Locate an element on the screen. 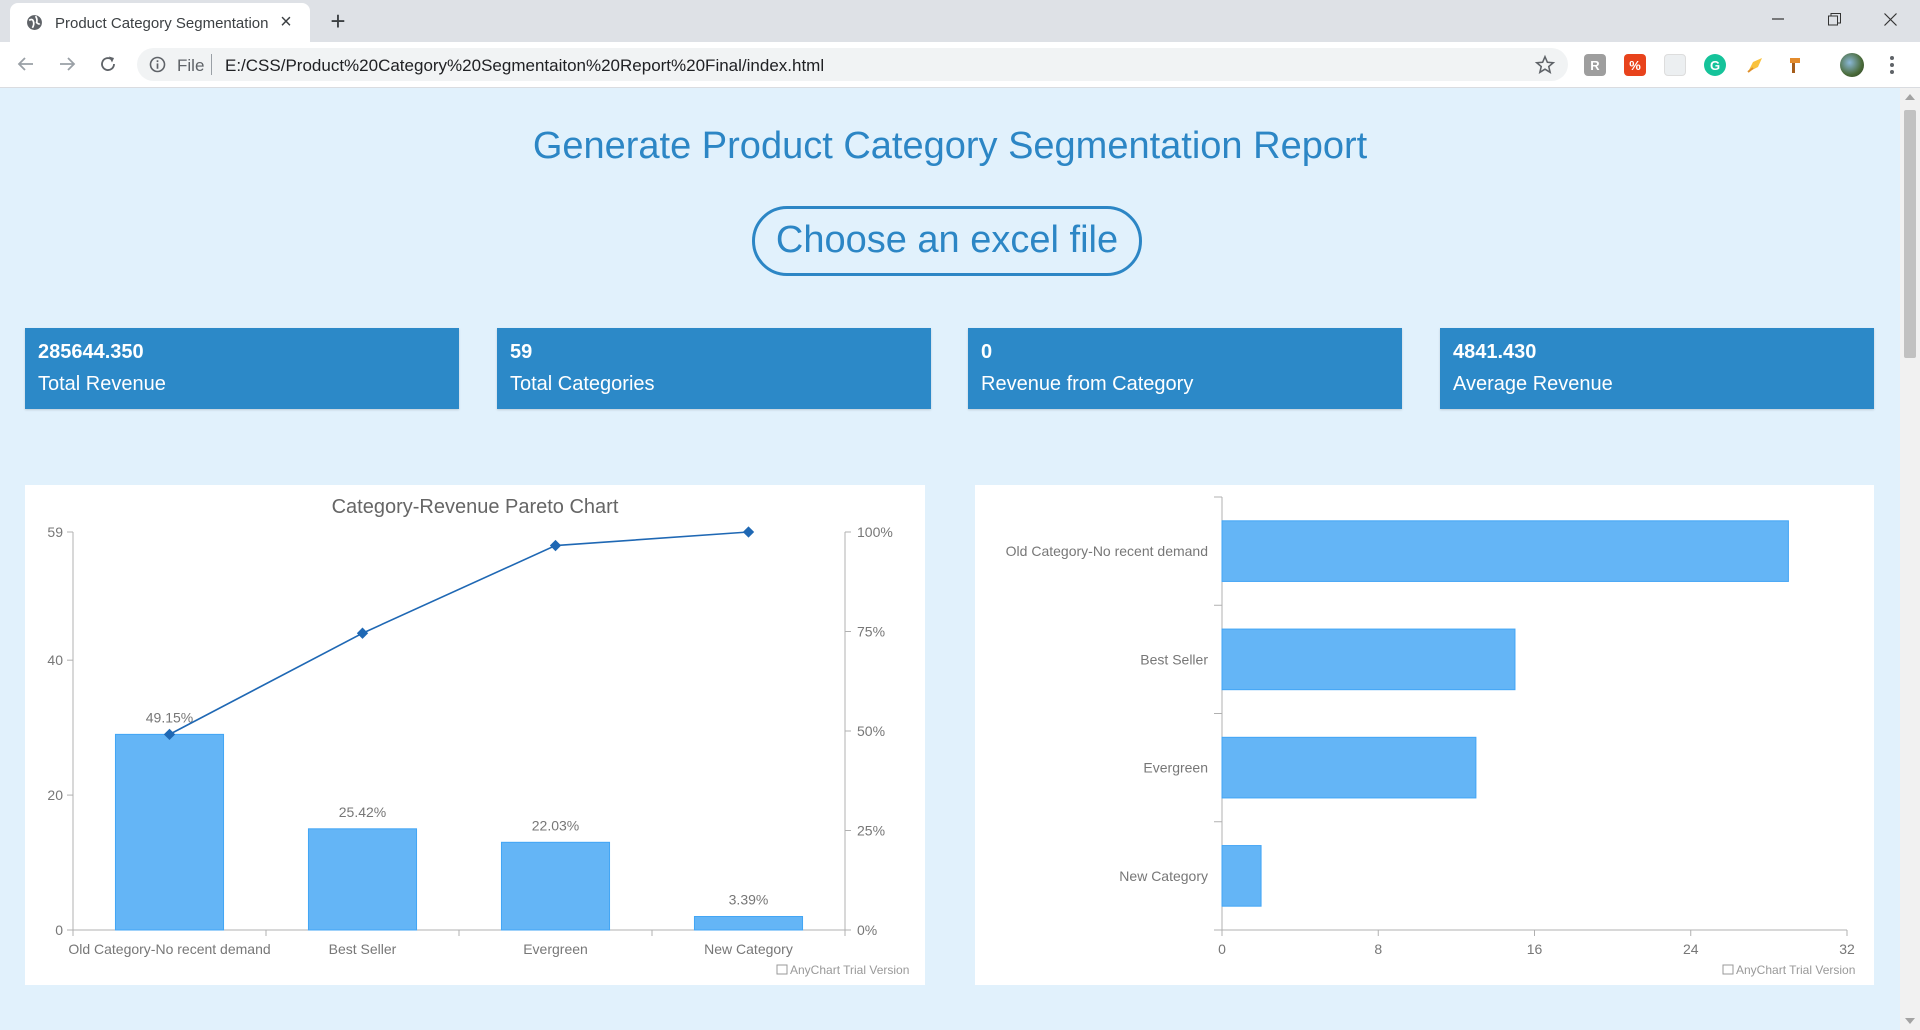  globe-icon is located at coordinates (34, 22).